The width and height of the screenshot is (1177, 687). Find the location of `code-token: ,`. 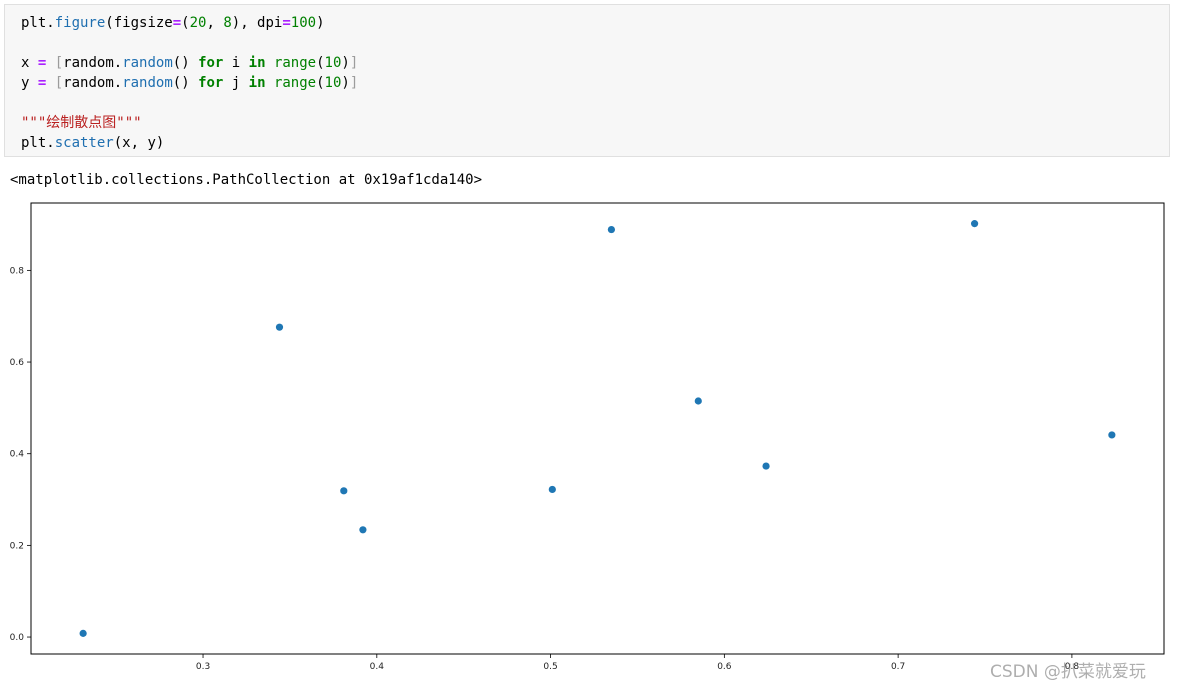

code-token: , is located at coordinates (215, 23).